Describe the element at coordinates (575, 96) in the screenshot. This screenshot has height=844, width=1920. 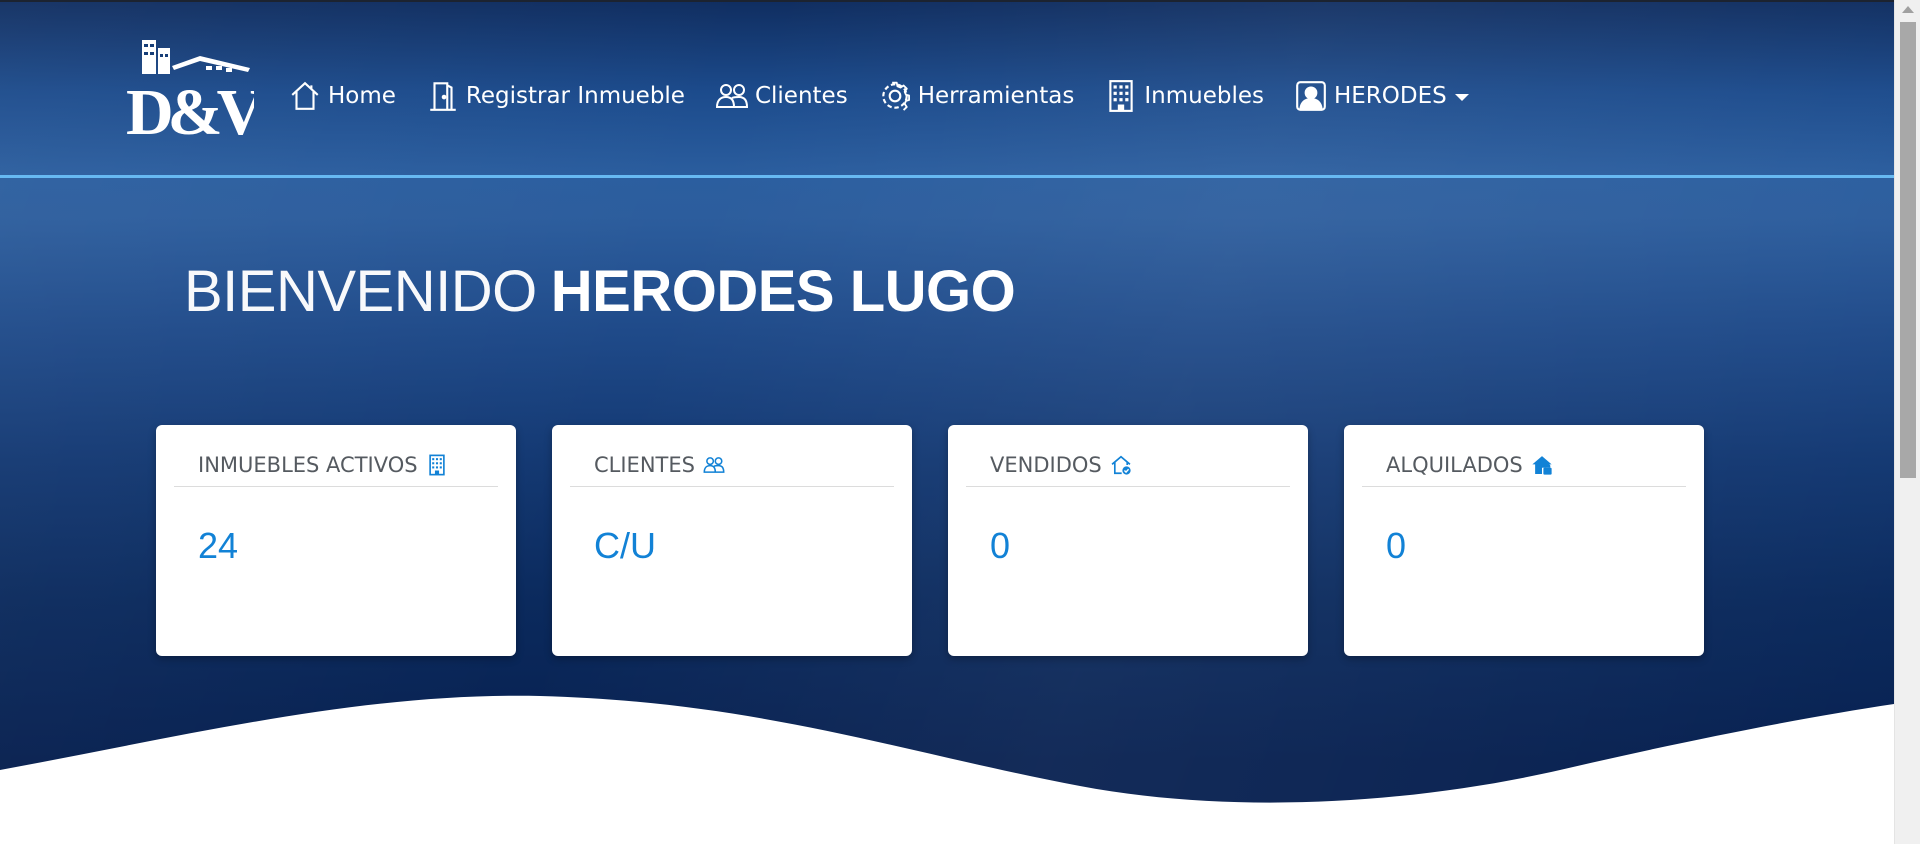
I see `nav-registrar-label: Registrar Inmueble` at that location.